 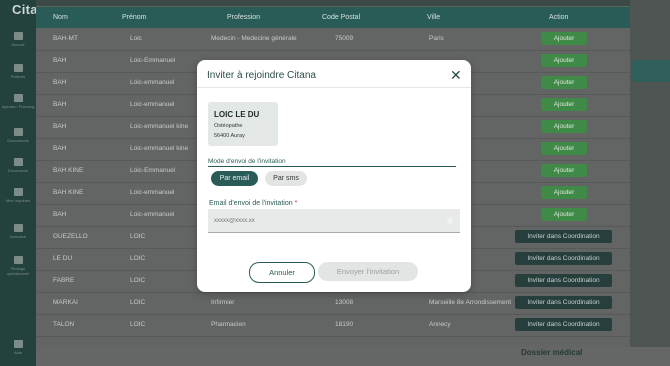 What do you see at coordinates (254, 38) in the screenshot?
I see `cell-profession: Medecin - Medecine générale` at bounding box center [254, 38].